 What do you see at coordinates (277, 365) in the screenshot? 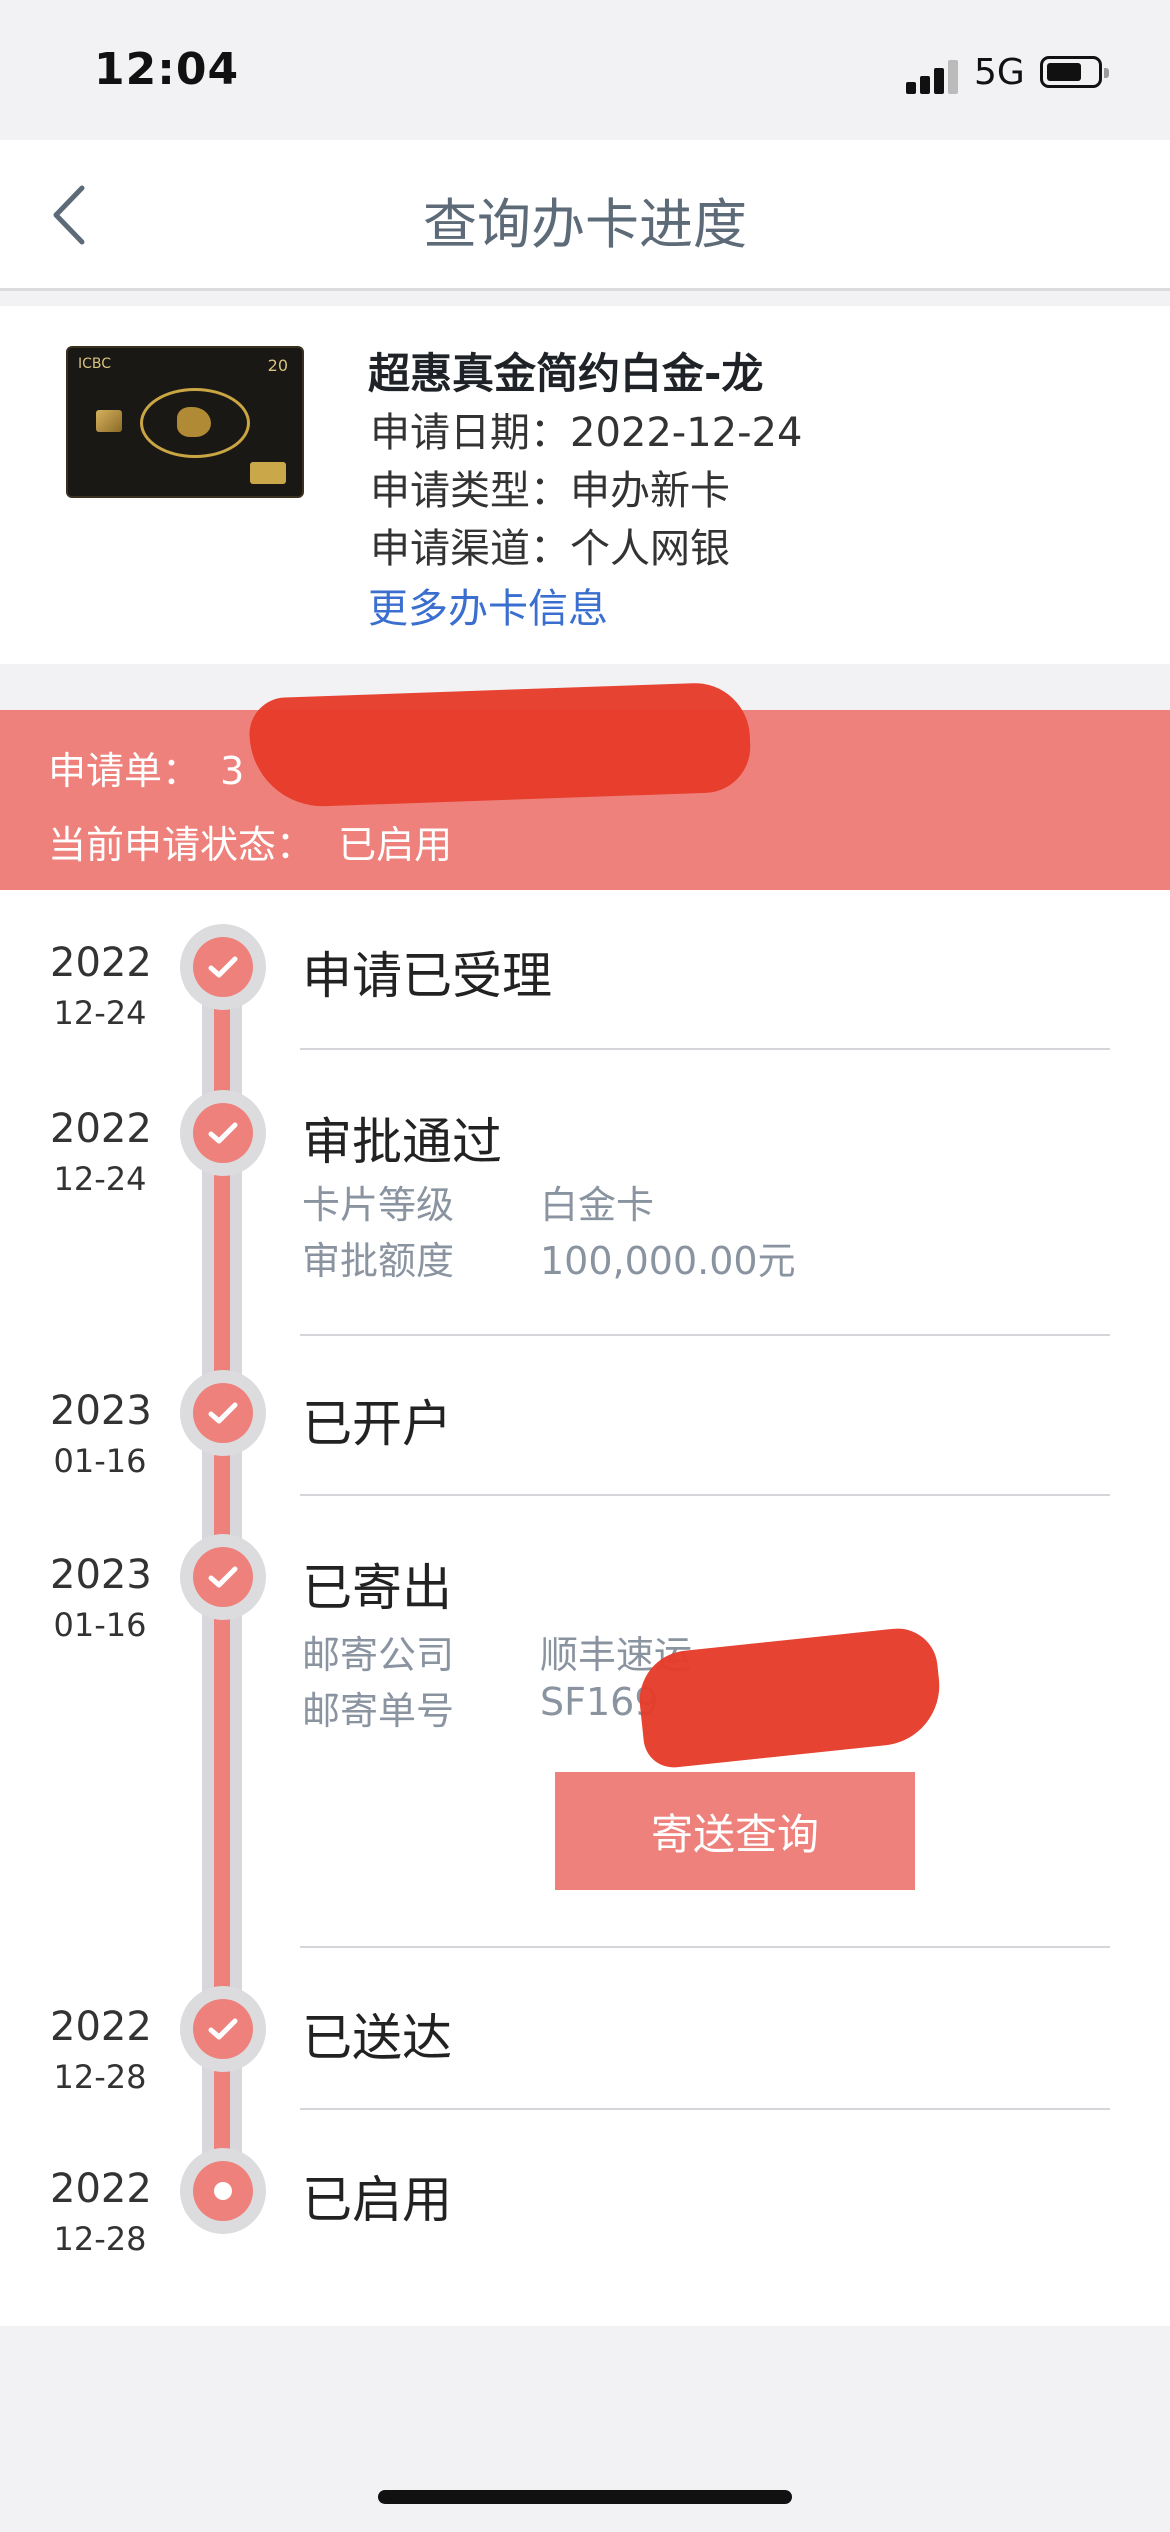
I see `card-anniversary-mark: 20` at bounding box center [277, 365].